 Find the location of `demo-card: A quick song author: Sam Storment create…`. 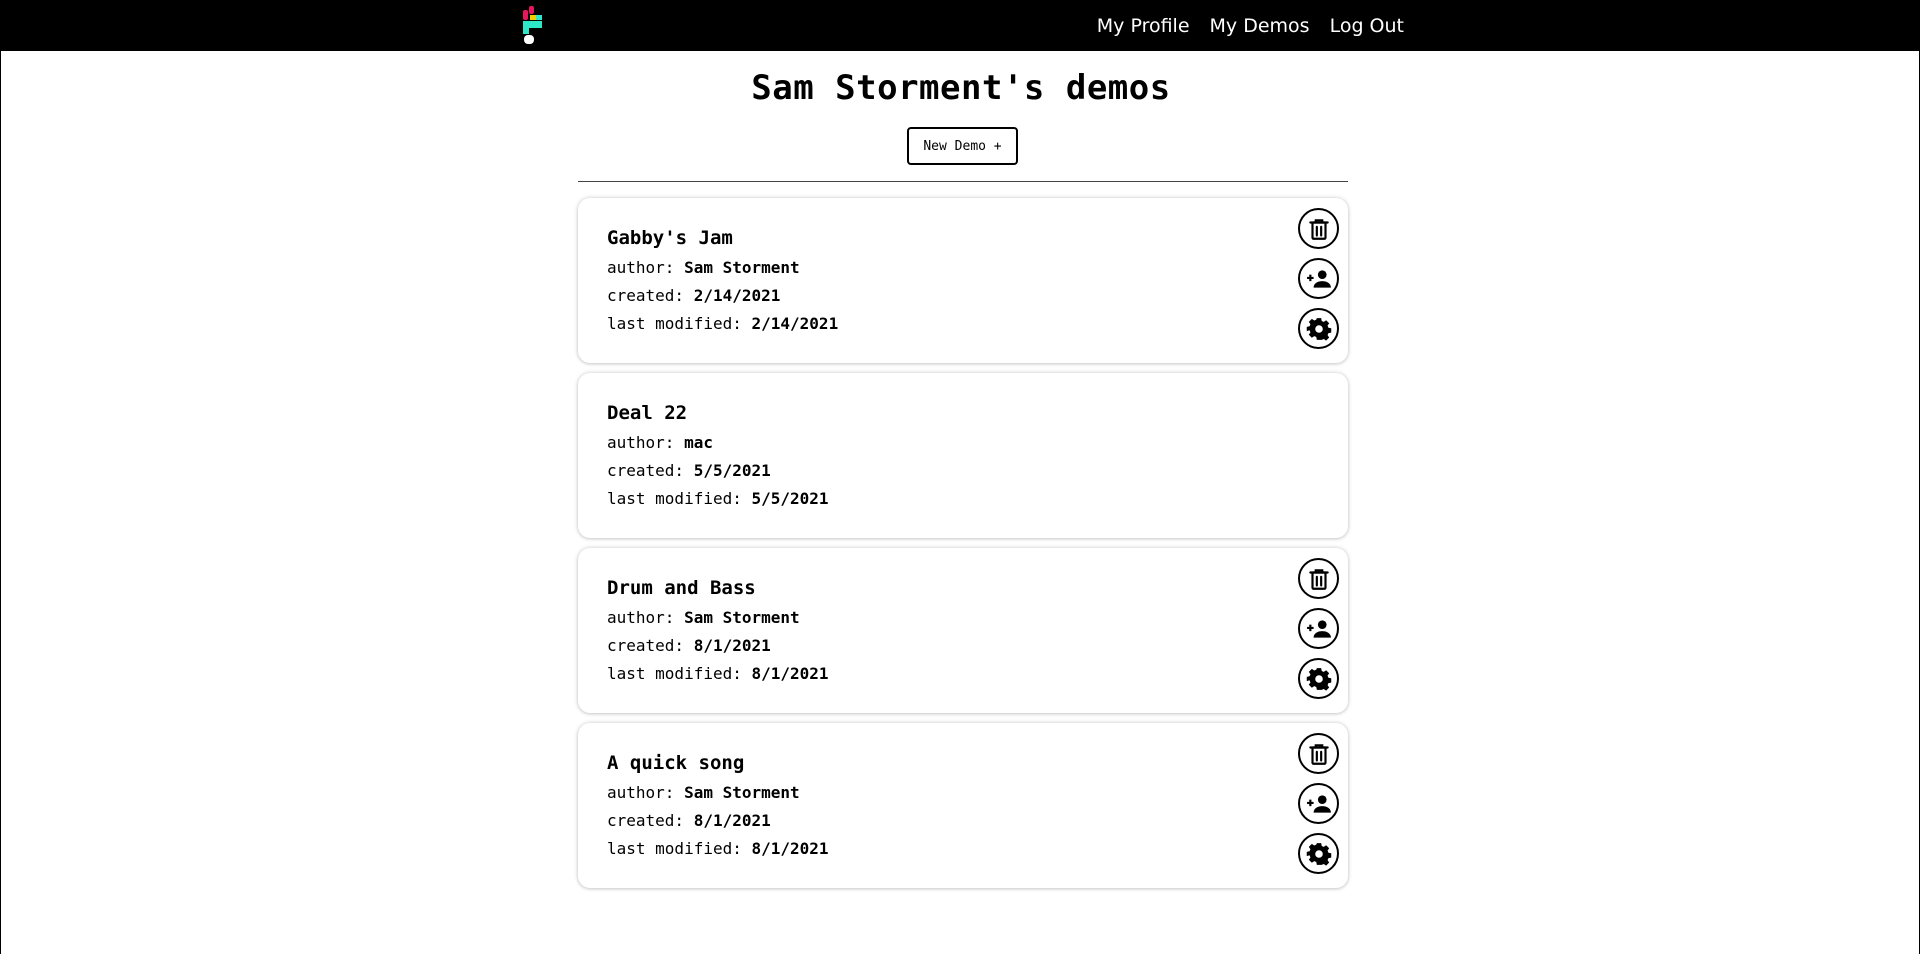

demo-card: A quick song author: Sam Storment create… is located at coordinates (963, 805).